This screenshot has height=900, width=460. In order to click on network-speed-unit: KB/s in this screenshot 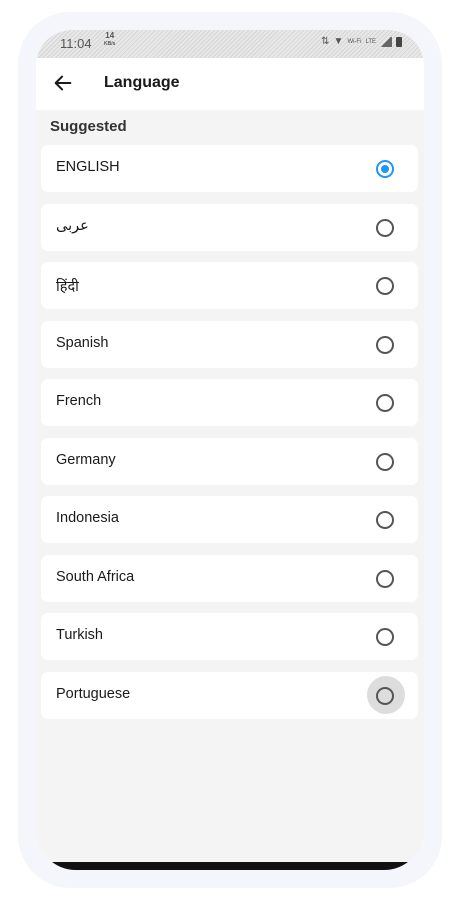, I will do `click(110, 44)`.